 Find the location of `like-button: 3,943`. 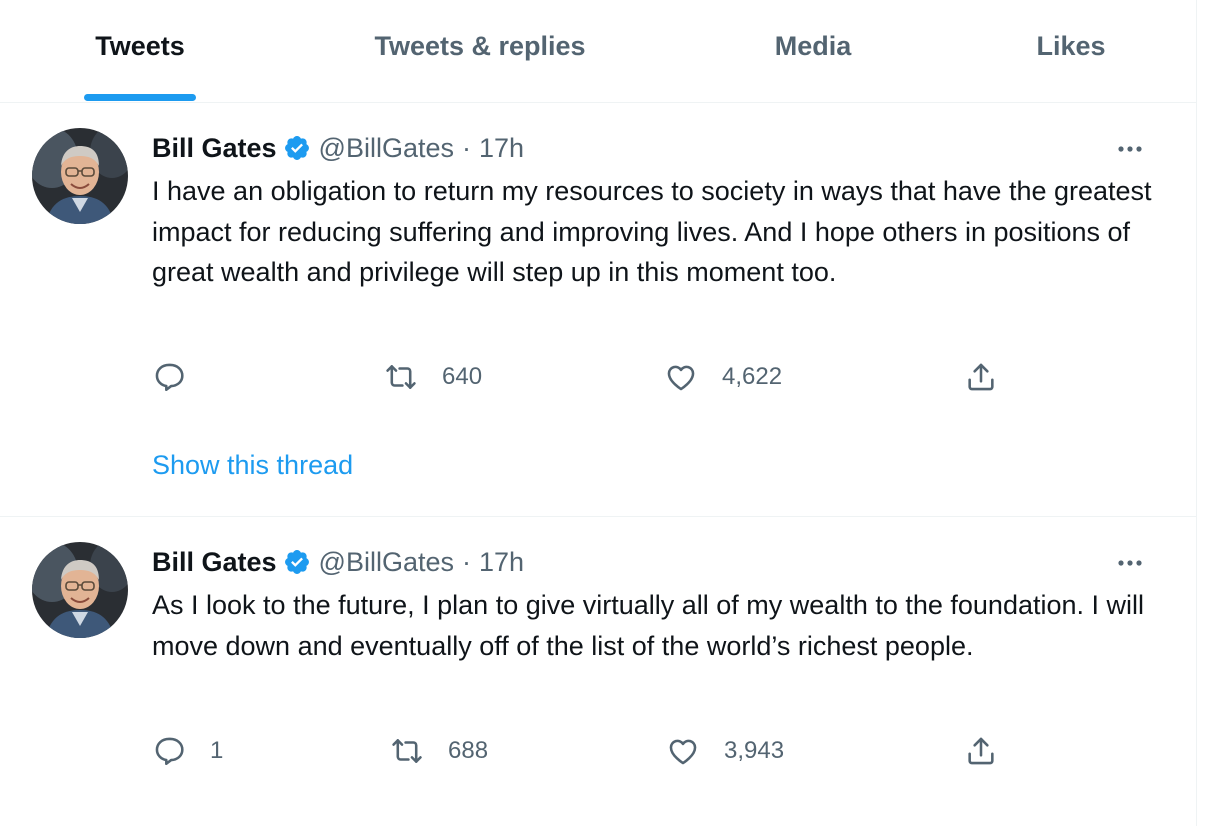

like-button: 3,943 is located at coordinates (725, 751).